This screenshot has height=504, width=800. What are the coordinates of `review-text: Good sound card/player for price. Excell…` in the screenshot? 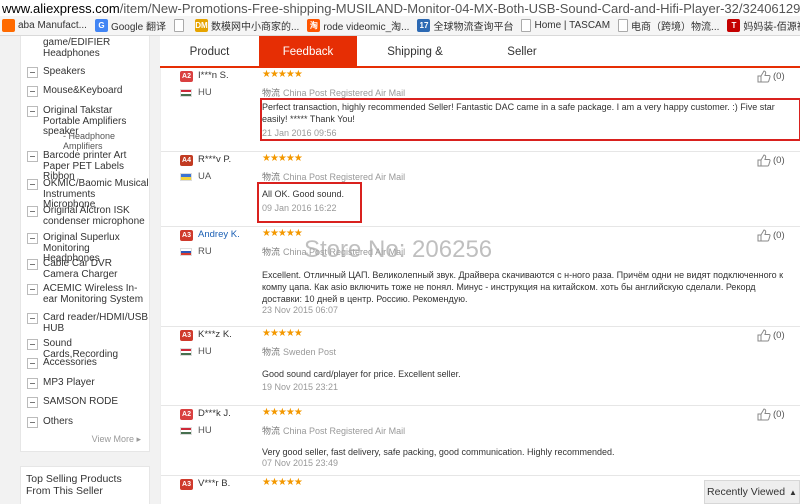 It's located at (361, 374).